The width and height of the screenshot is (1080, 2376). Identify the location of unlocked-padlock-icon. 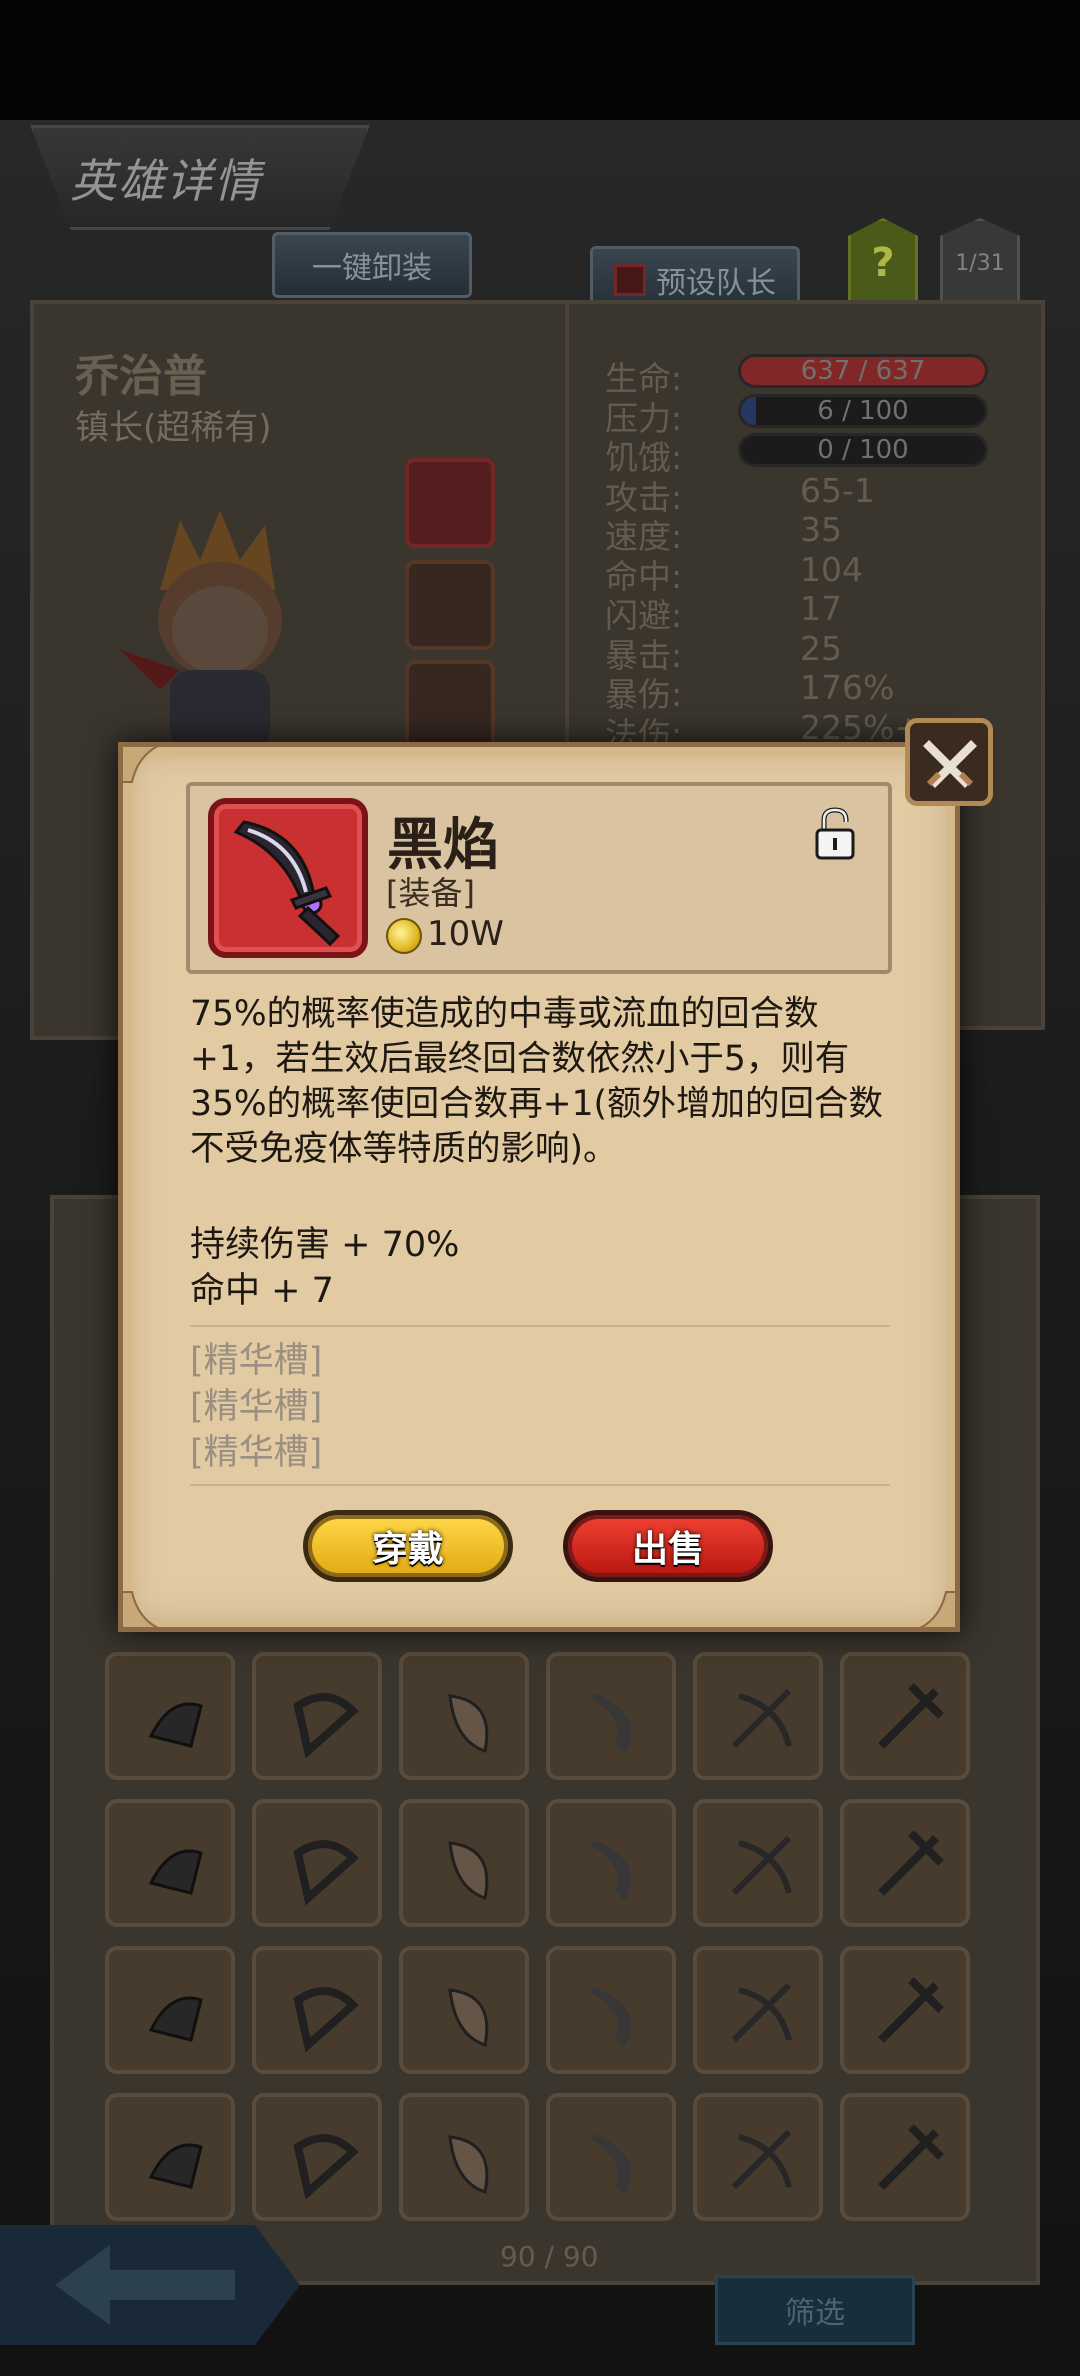
(835, 834).